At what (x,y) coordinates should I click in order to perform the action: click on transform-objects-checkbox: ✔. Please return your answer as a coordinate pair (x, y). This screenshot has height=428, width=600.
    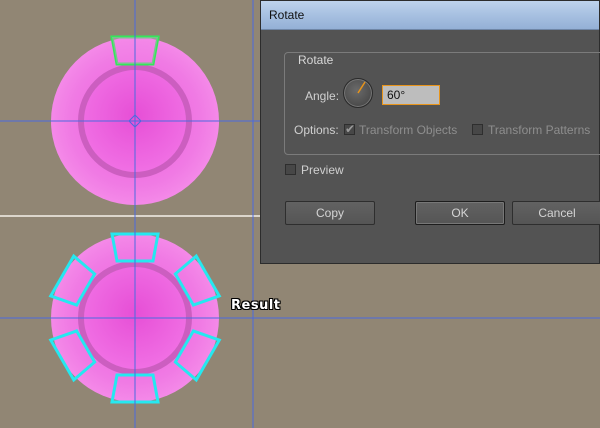
    Looking at the image, I should click on (350, 129).